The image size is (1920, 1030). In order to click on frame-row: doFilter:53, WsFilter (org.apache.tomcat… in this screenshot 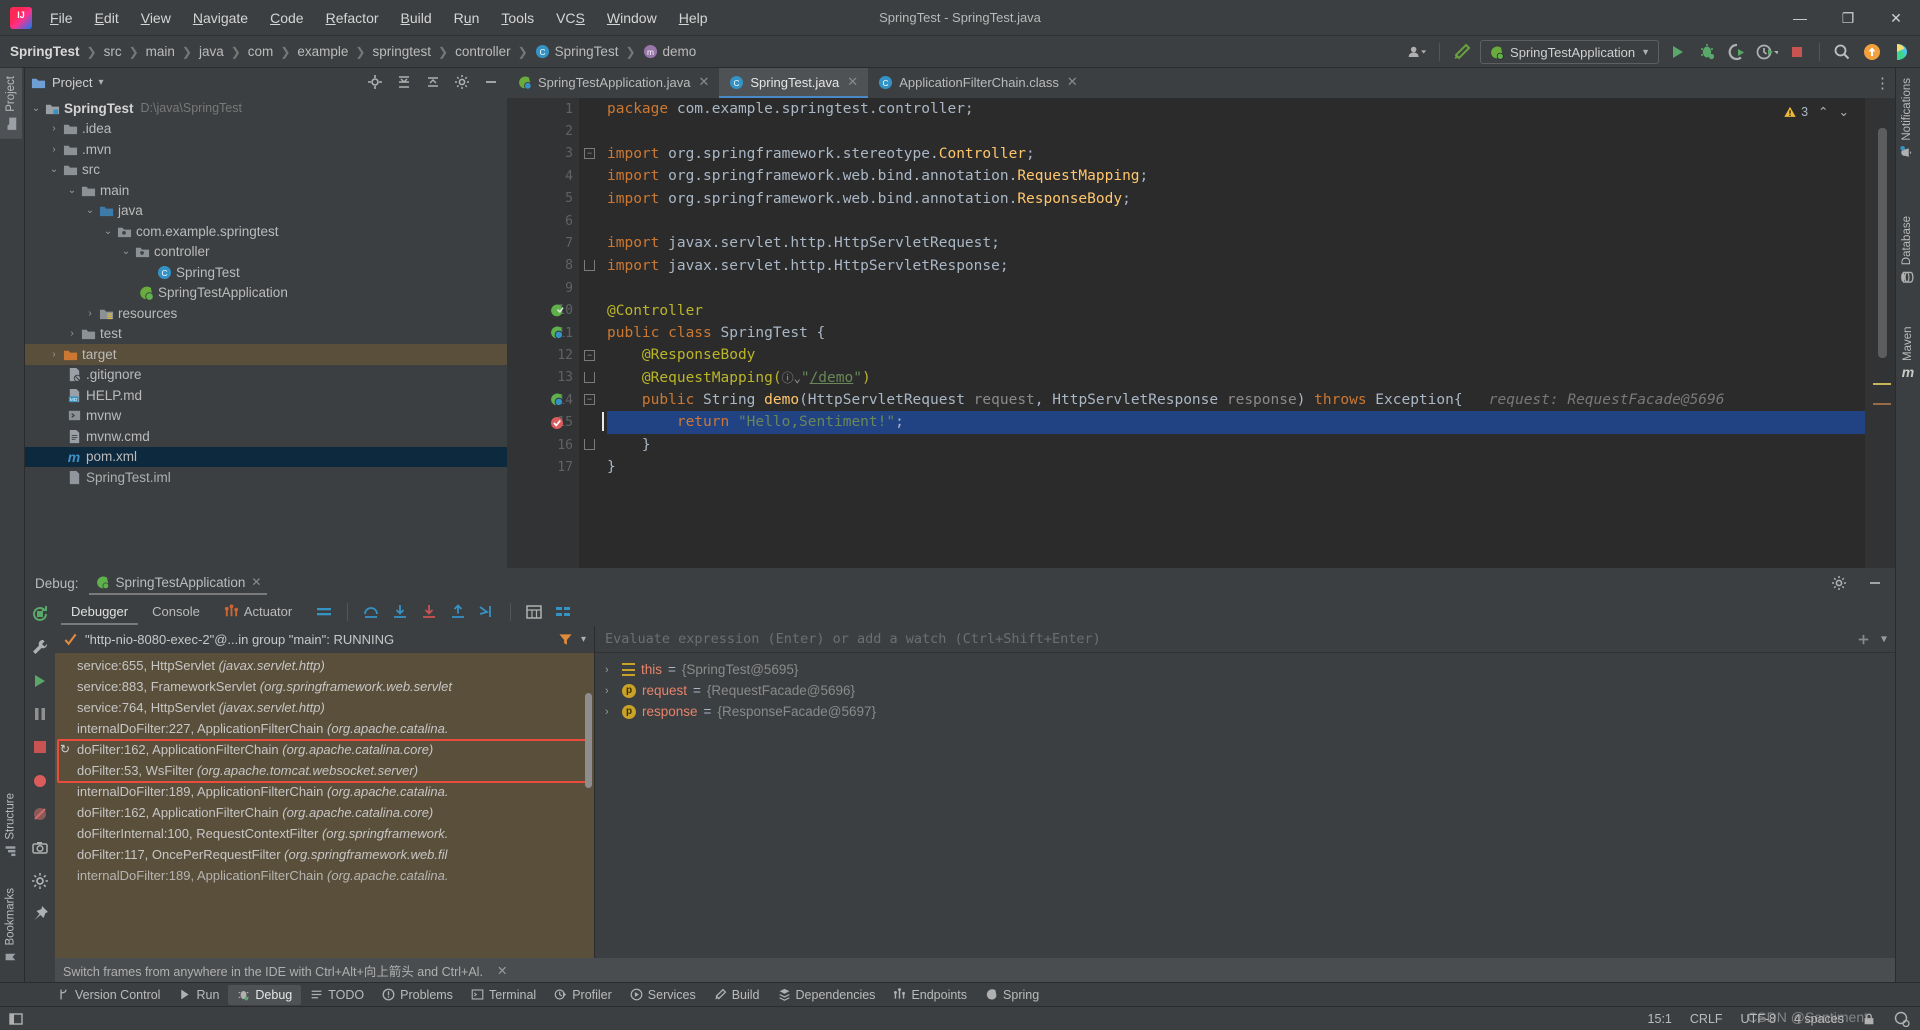, I will do `click(324, 770)`.